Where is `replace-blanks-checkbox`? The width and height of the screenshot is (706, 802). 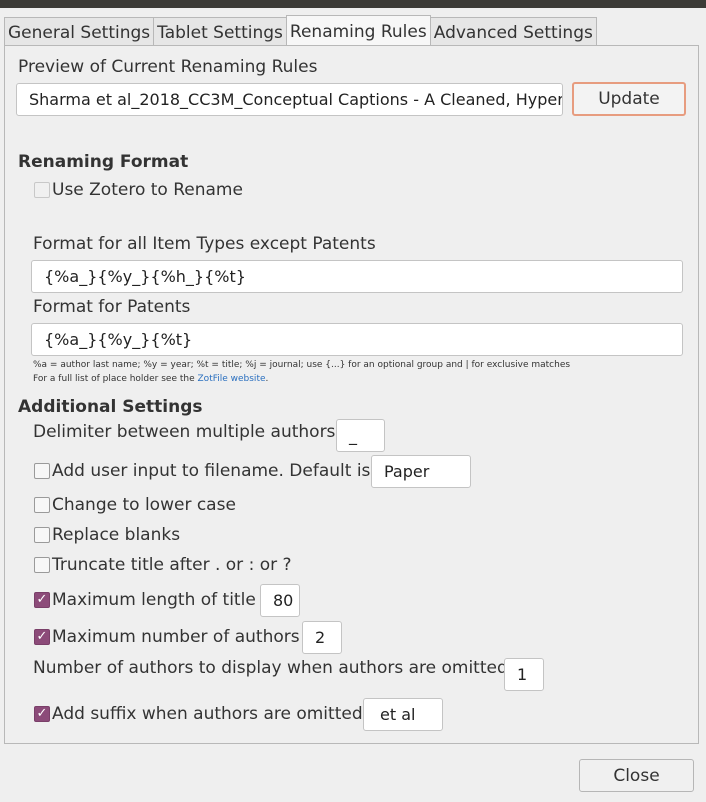
replace-blanks-checkbox is located at coordinates (42, 535).